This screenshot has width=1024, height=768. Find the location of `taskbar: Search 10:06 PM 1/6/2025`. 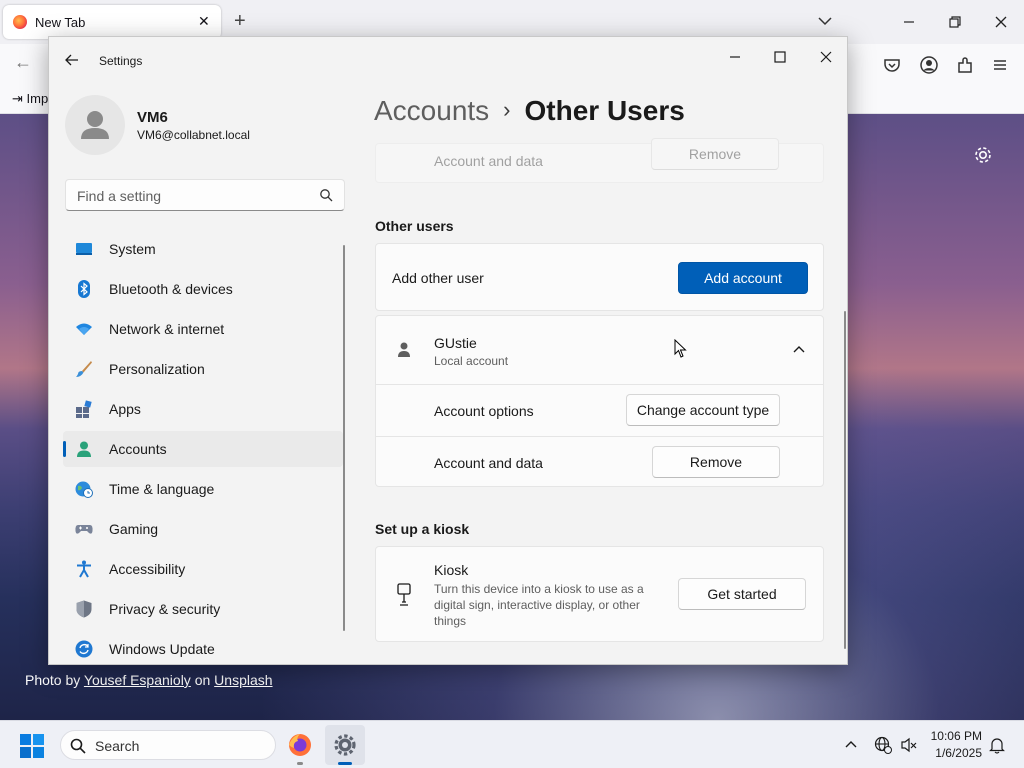

taskbar: Search 10:06 PM 1/6/2025 is located at coordinates (512, 744).